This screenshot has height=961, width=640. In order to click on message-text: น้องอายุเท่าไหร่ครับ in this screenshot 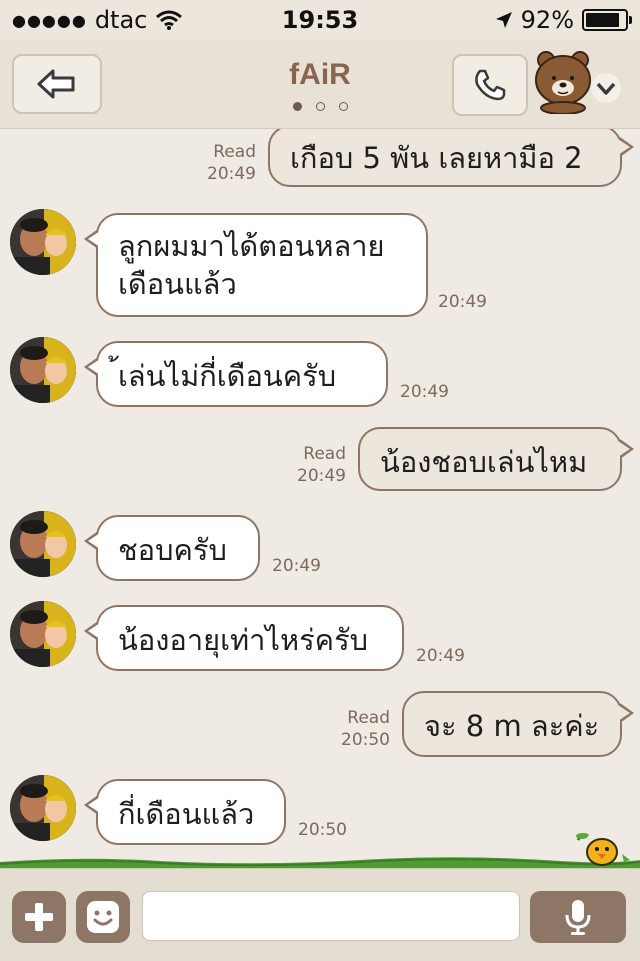, I will do `click(243, 640)`.